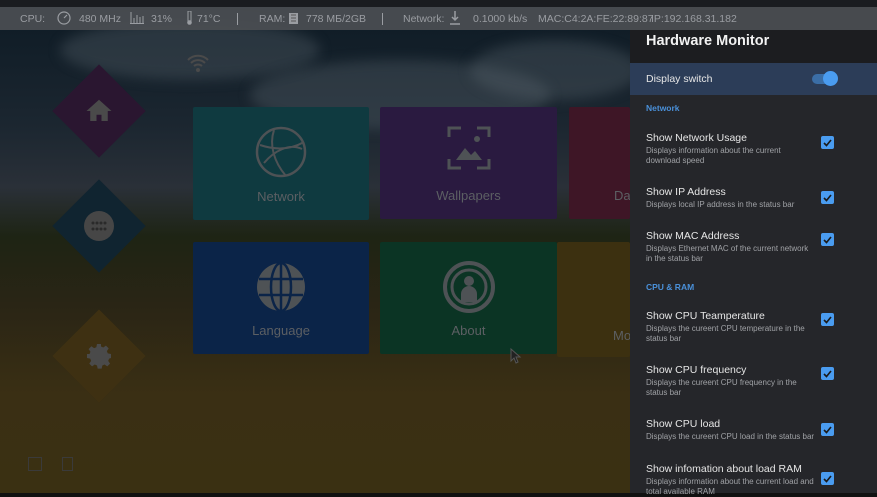  I want to click on tile-language: Language, so click(281, 298).